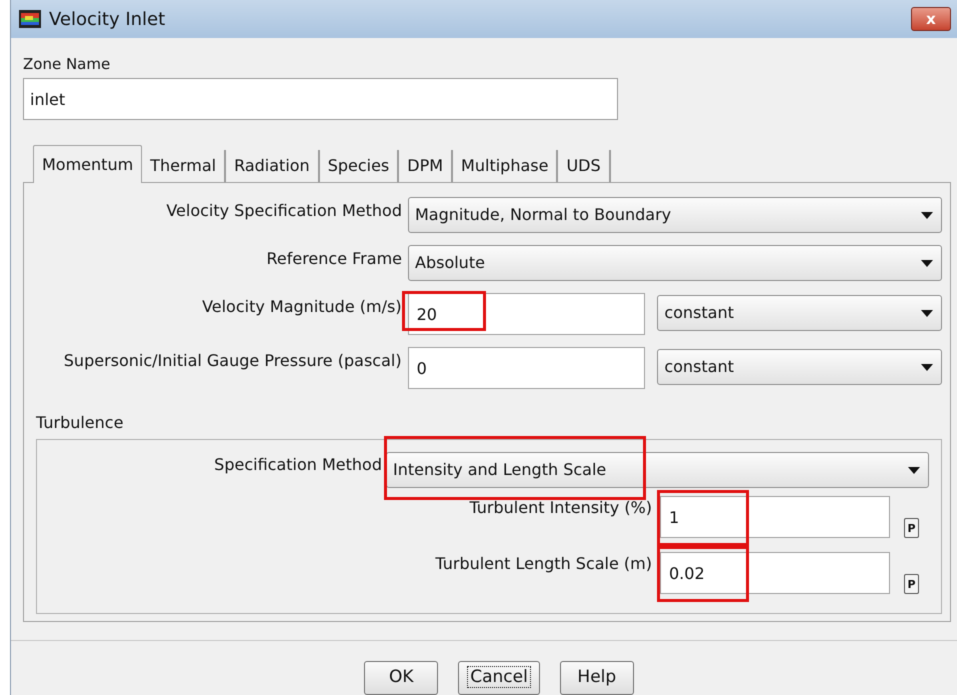 Image resolution: width=957 pixels, height=695 pixels. Describe the element at coordinates (301, 306) in the screenshot. I see `field-label: Velocity Magnitude (m/s)` at that location.